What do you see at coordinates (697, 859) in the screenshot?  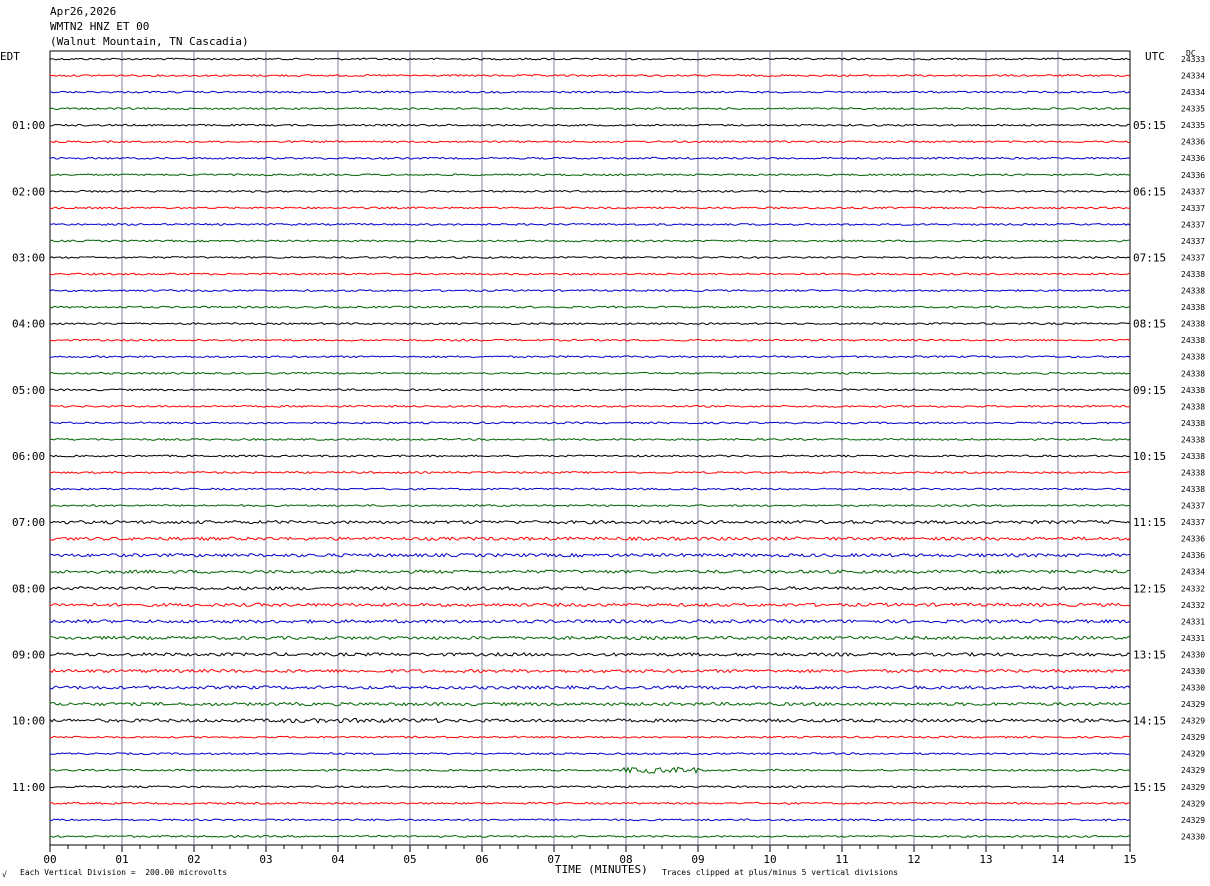 I see `x-tick-label: 09` at bounding box center [697, 859].